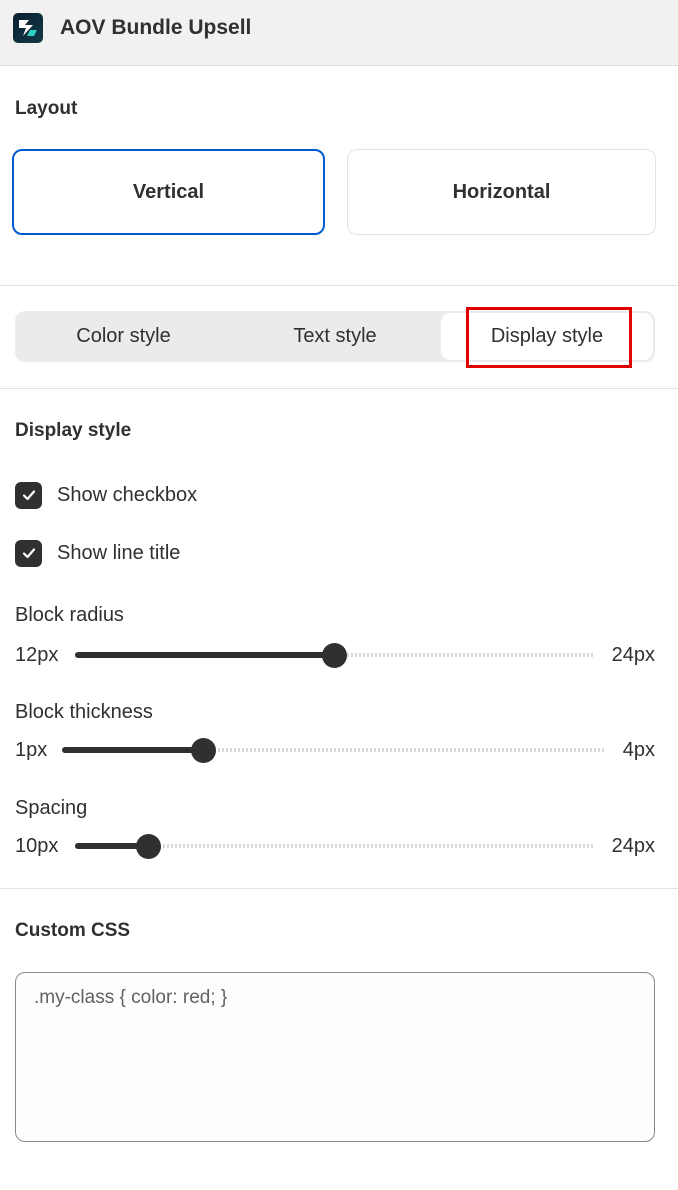 This screenshot has height=1190, width=678. I want to click on block-radius-slider, so click(334, 655).